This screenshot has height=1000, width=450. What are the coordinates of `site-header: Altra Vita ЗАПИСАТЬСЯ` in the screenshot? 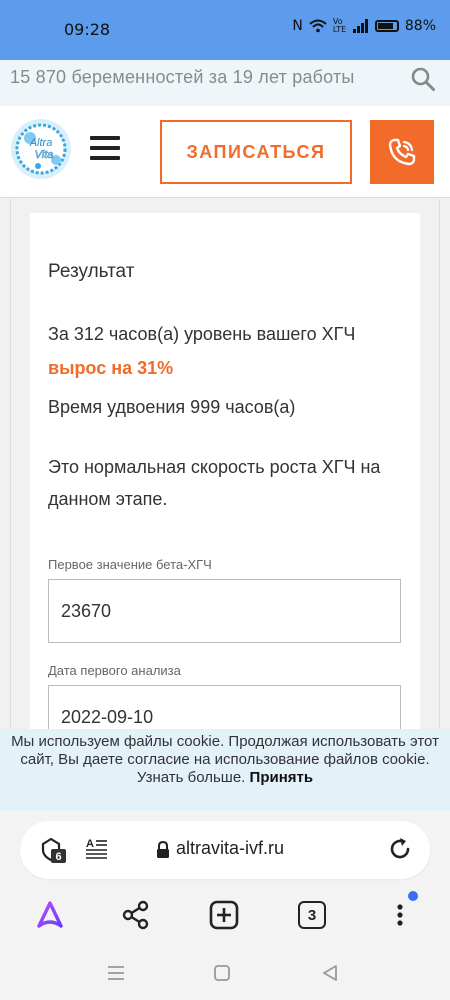 It's located at (225, 152).